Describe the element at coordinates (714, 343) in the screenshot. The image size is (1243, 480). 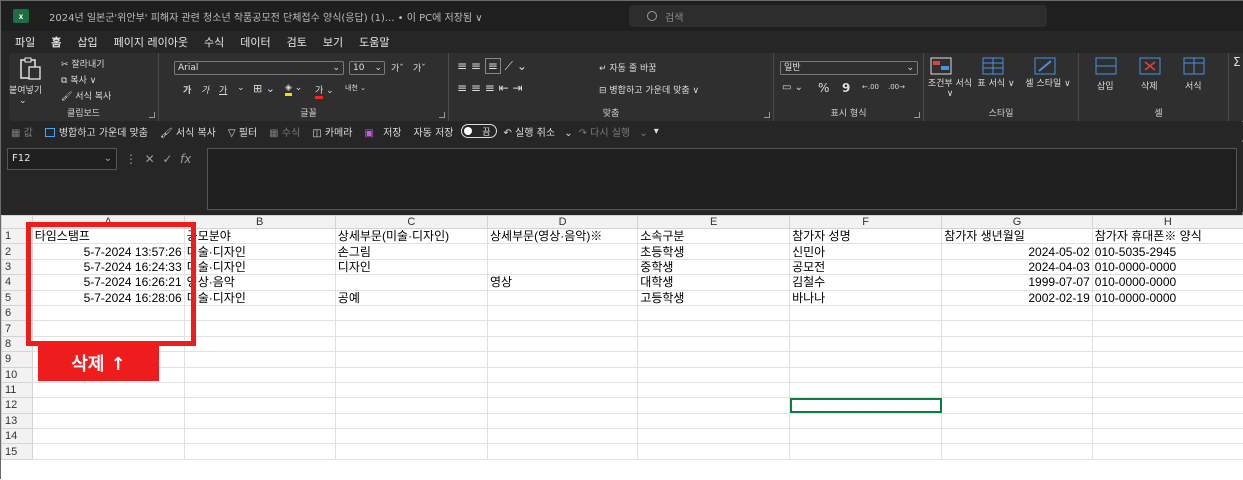
I see `cell-e8` at that location.